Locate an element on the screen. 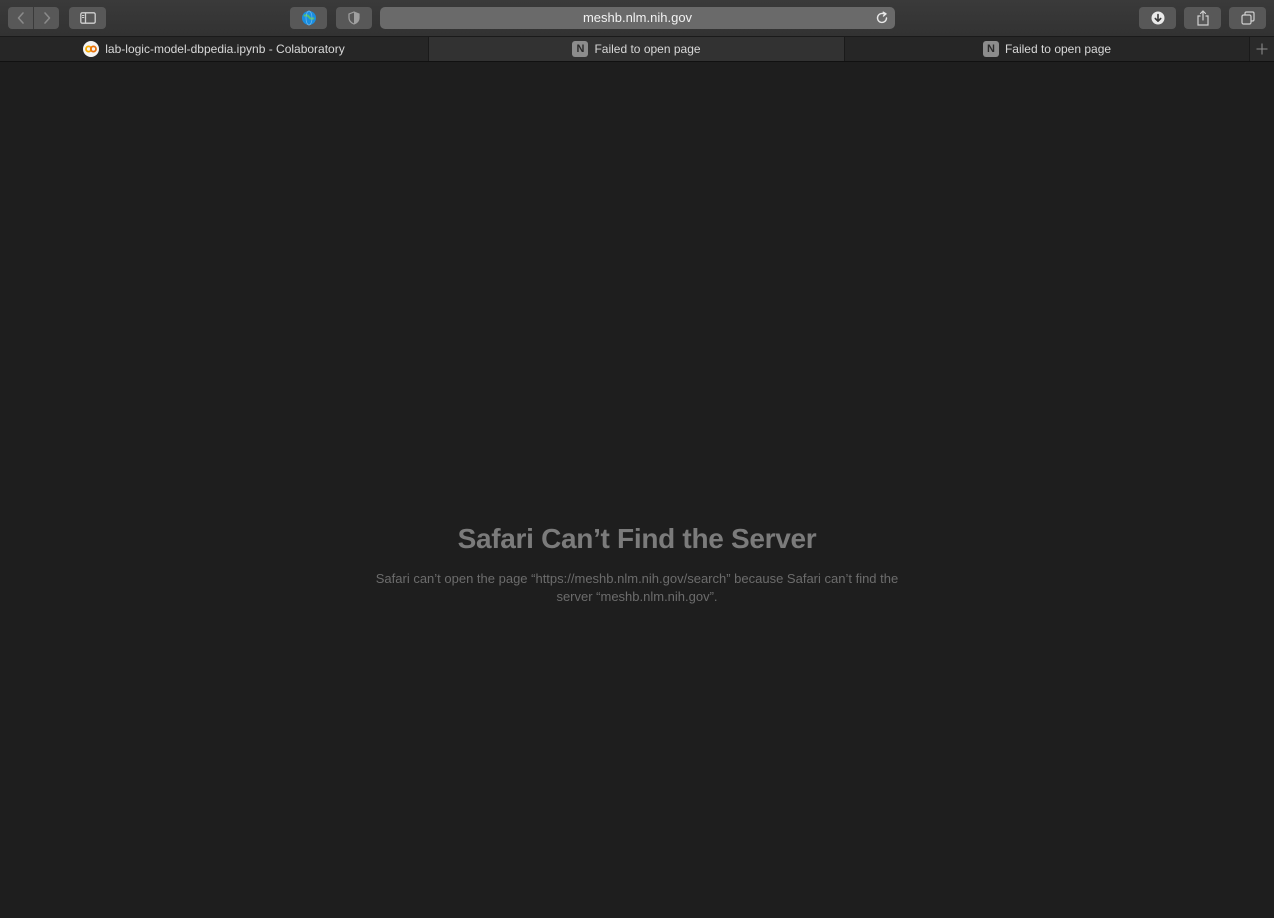  new-tab-button is located at coordinates (1261, 49).